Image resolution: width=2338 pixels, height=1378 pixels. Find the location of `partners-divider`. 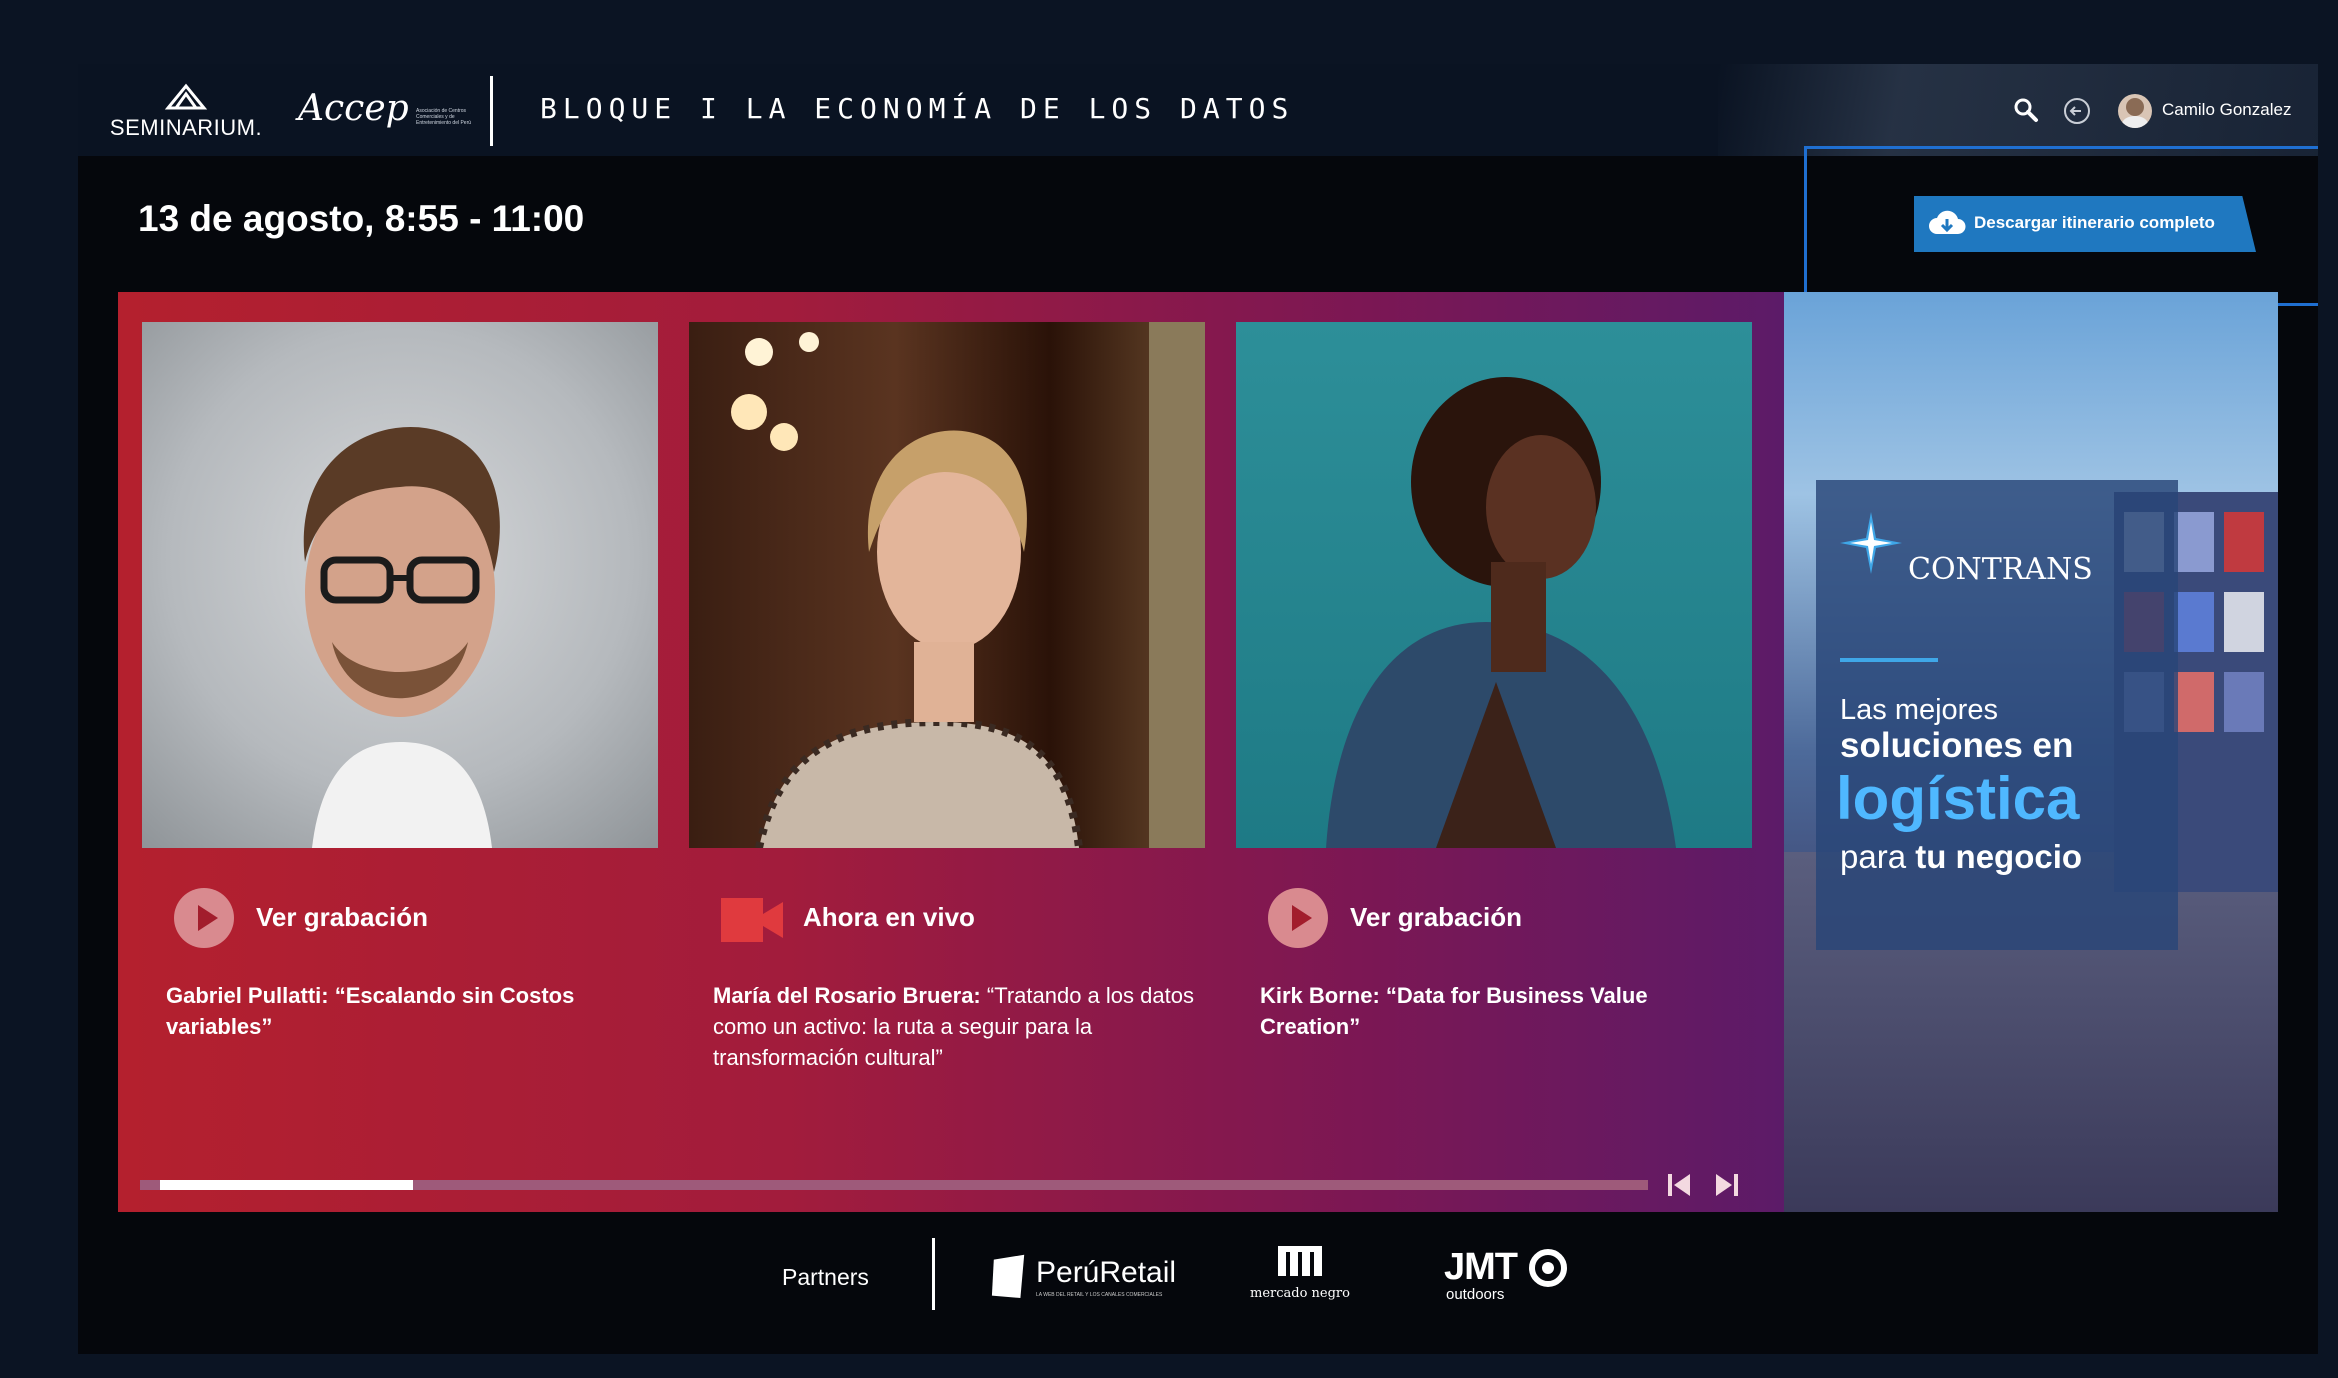

partners-divider is located at coordinates (933, 1274).